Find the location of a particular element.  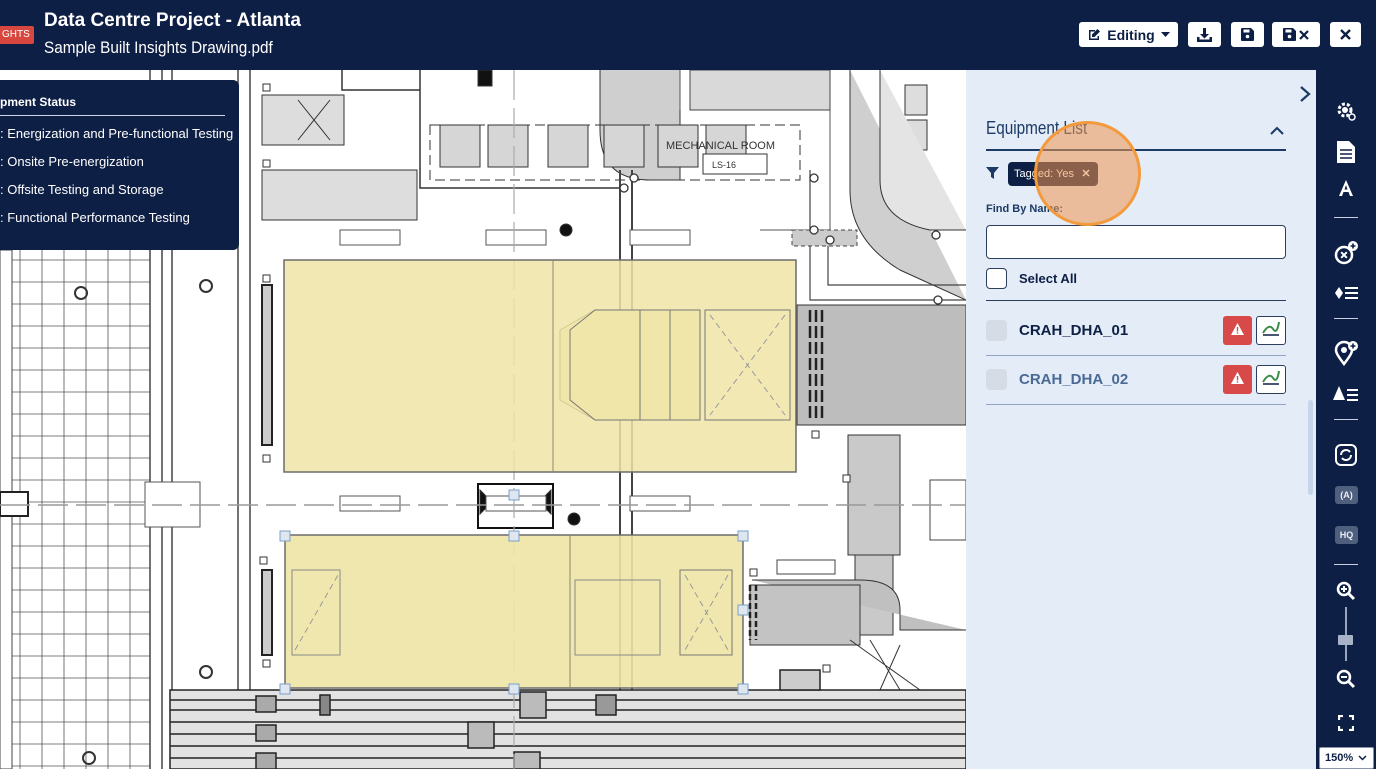

zoom-in-icon is located at coordinates (1346, 591).